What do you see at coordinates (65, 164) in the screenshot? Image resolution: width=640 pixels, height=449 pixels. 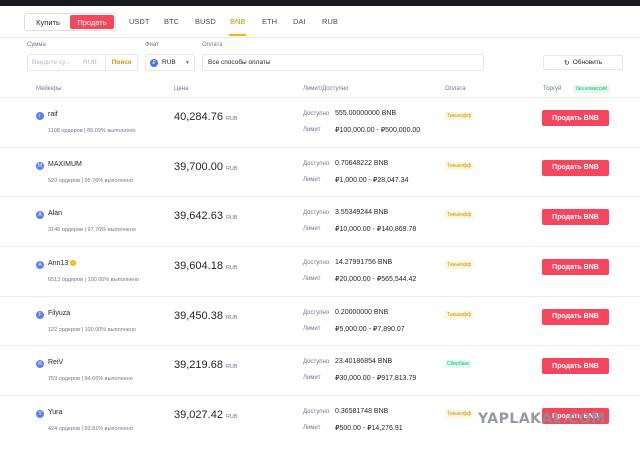 I see `maker-name: MAXIMUM` at bounding box center [65, 164].